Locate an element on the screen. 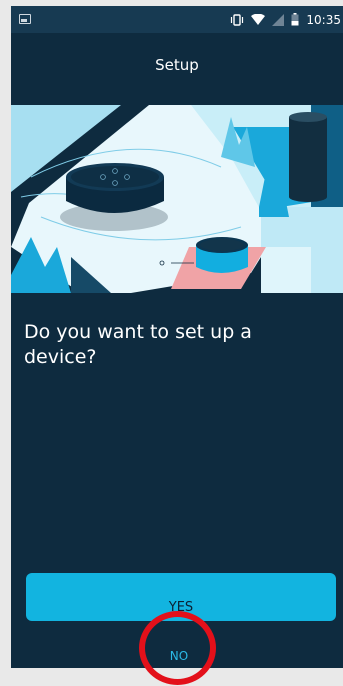 The height and width of the screenshot is (686, 343). vibrate-icon is located at coordinates (237, 19).